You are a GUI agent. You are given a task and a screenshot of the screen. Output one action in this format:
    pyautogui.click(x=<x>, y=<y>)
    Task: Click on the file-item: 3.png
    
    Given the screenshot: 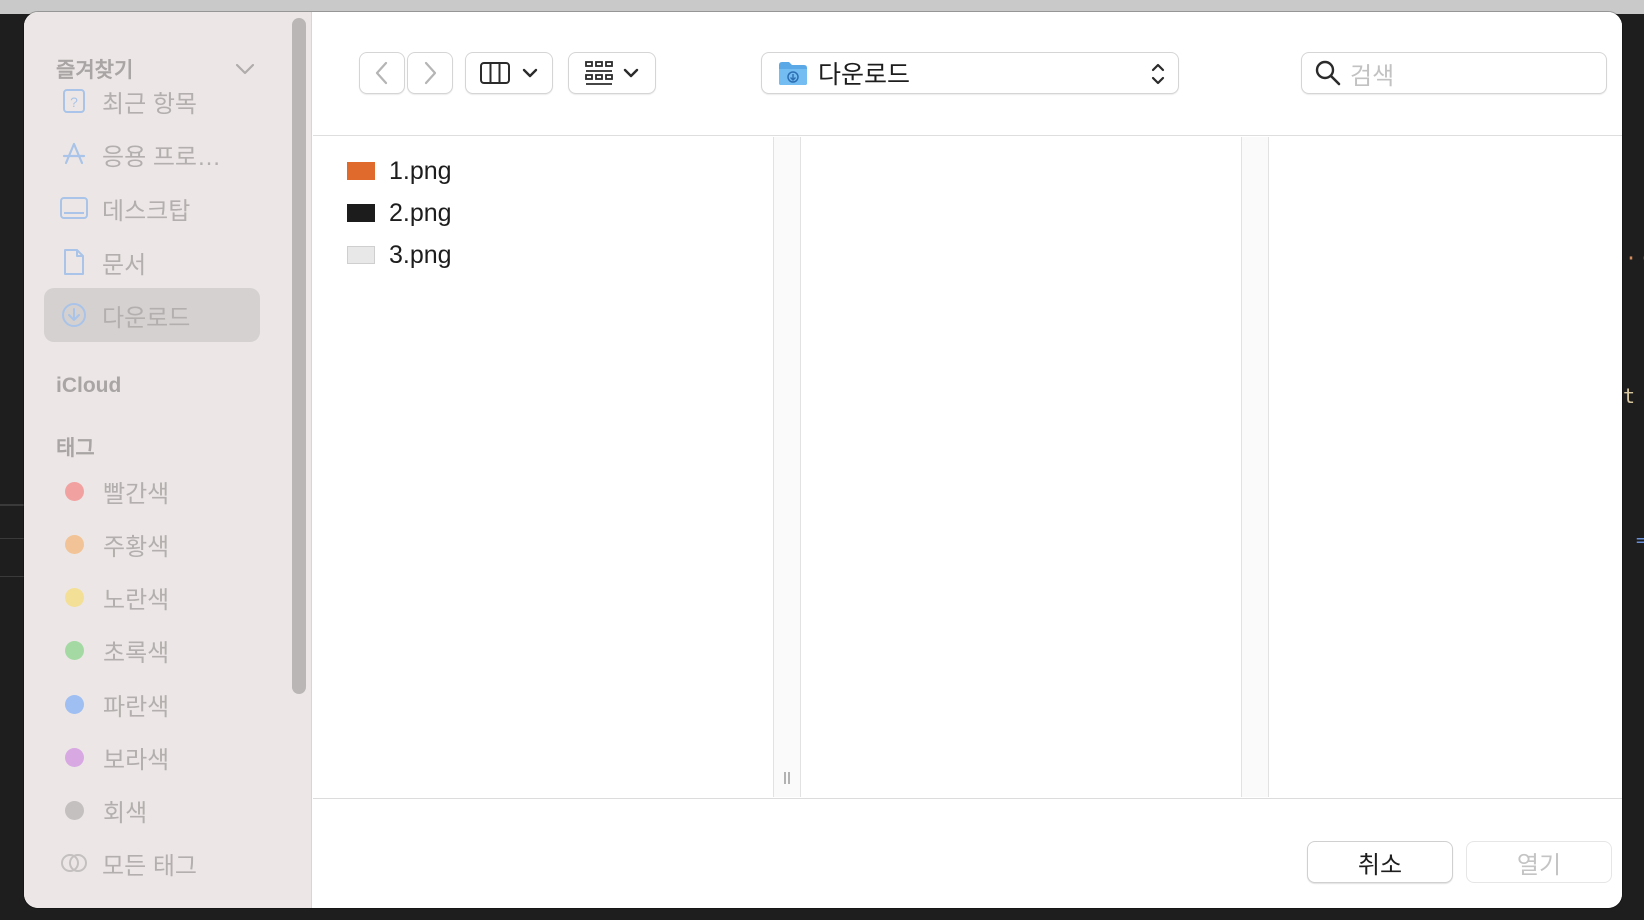 What is the action you would take?
    pyautogui.click(x=399, y=255)
    